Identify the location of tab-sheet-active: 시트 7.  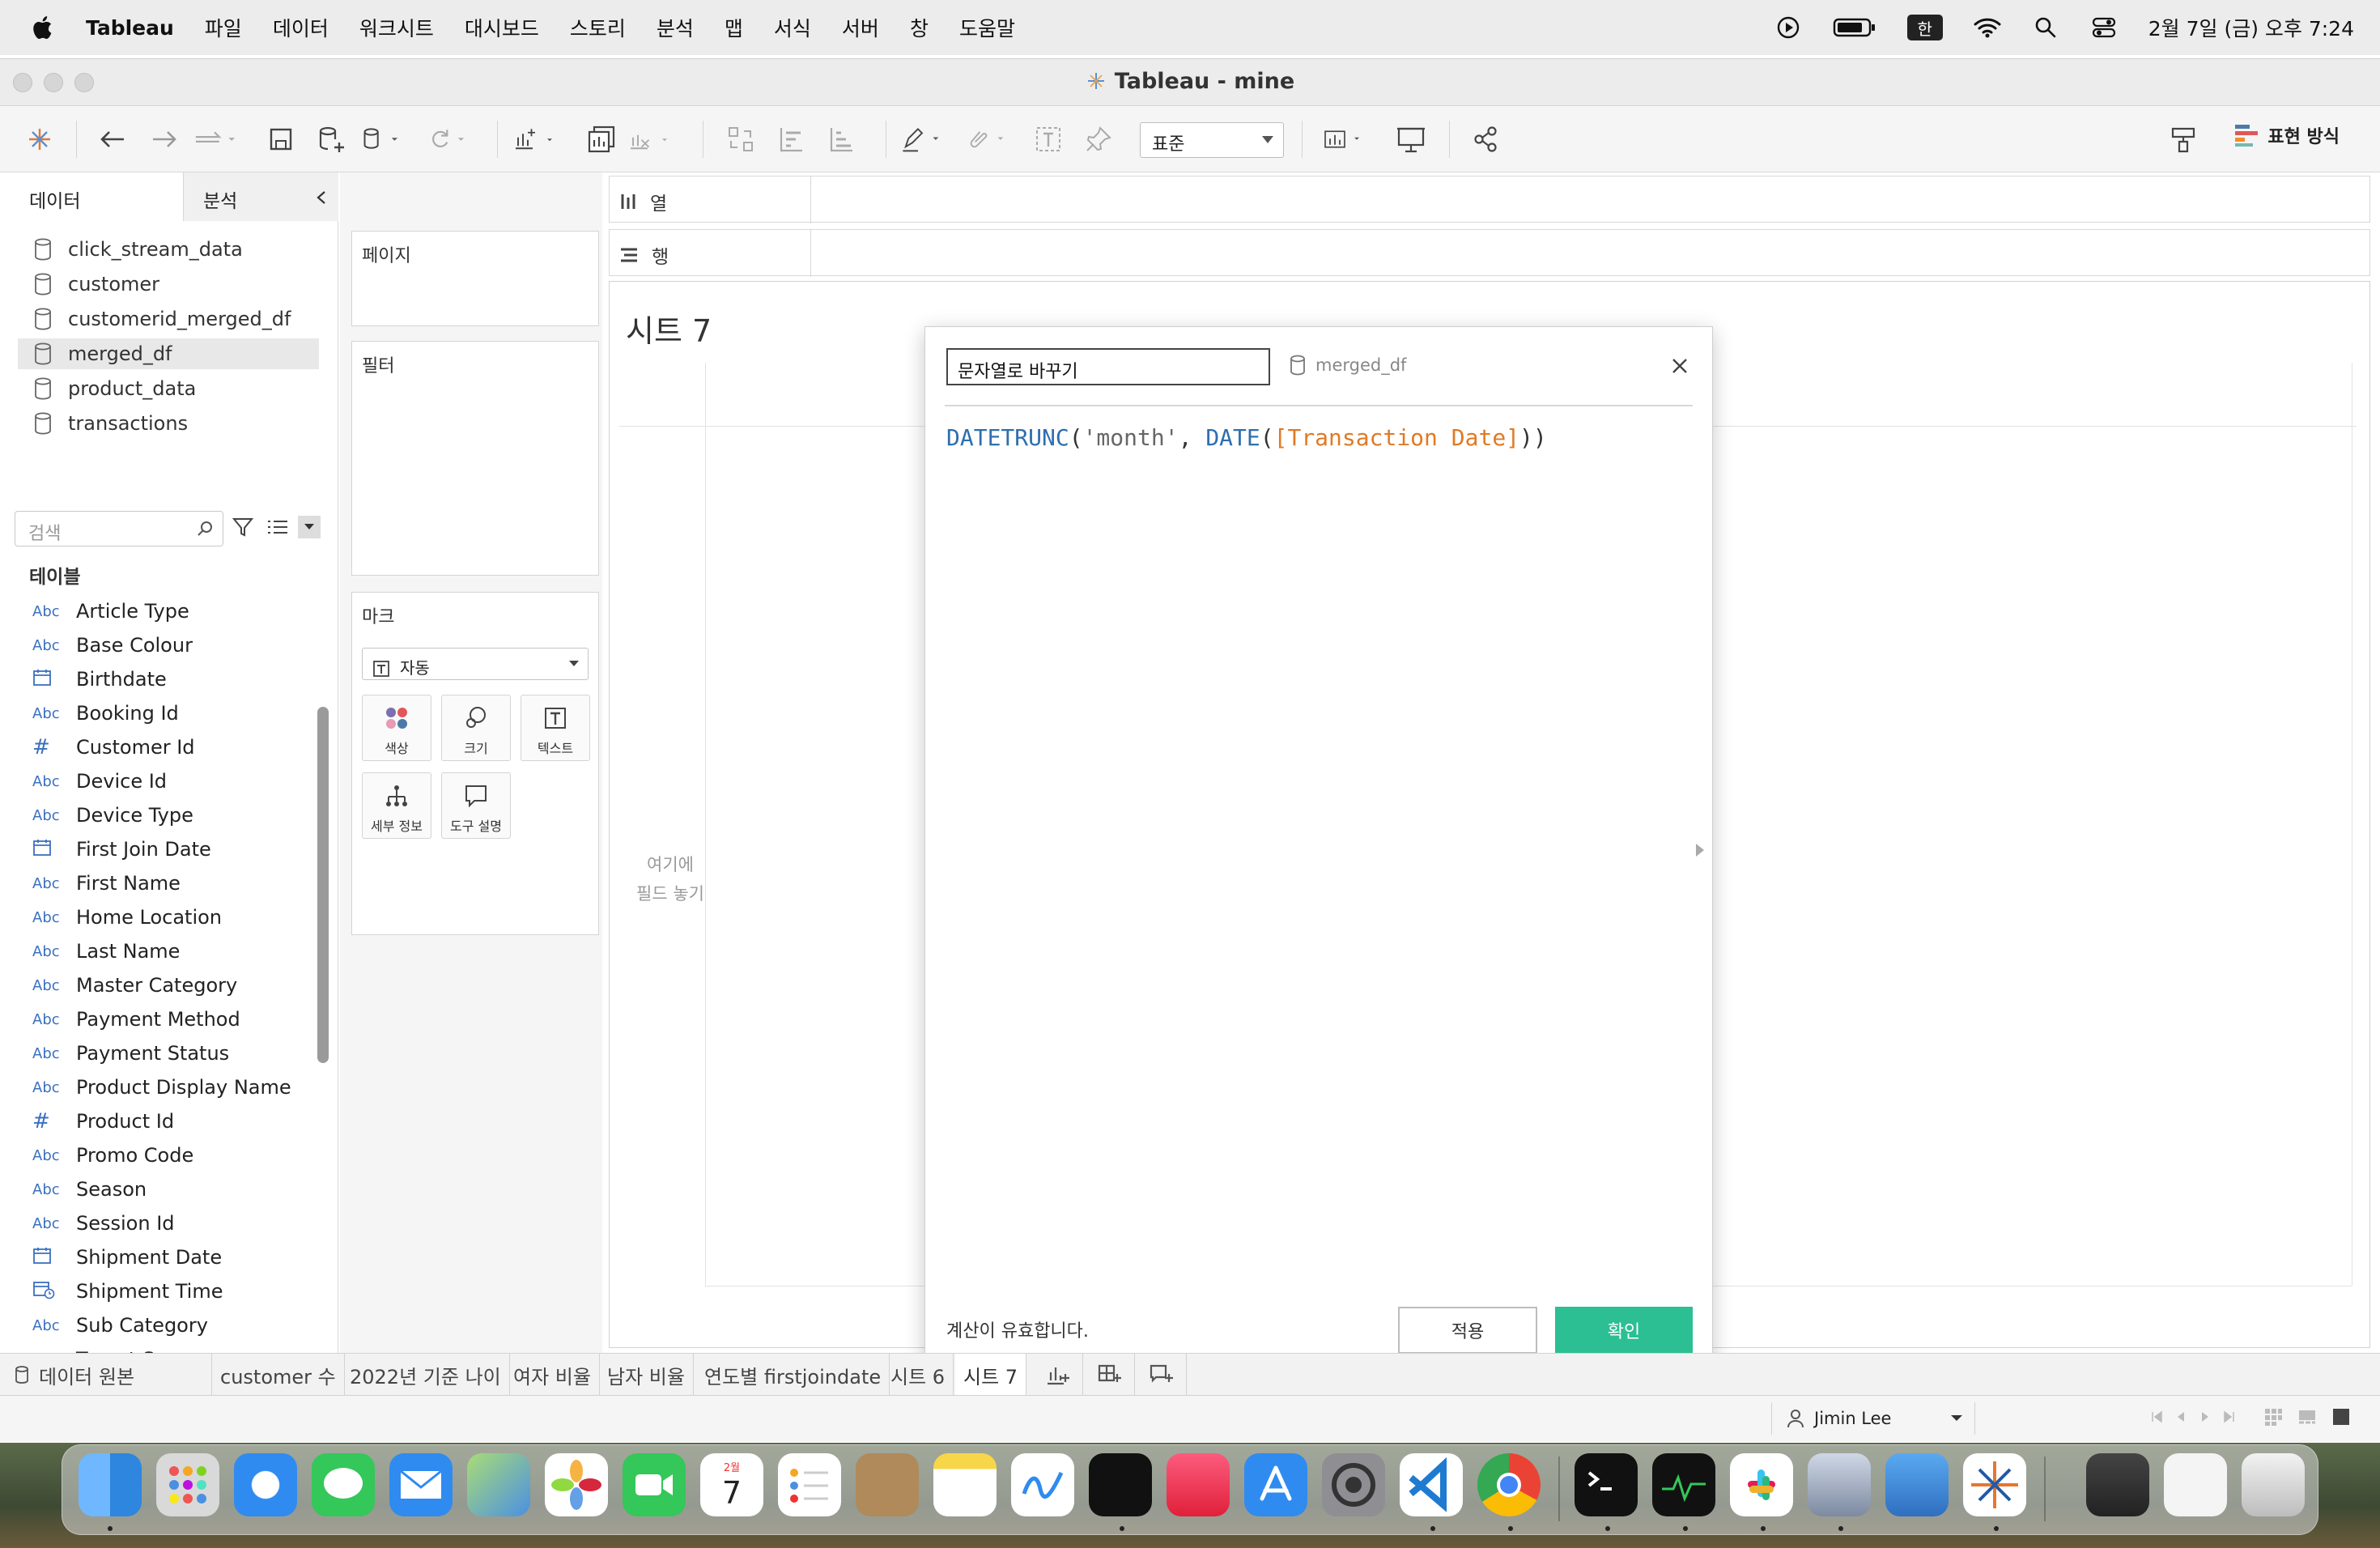
(991, 1375).